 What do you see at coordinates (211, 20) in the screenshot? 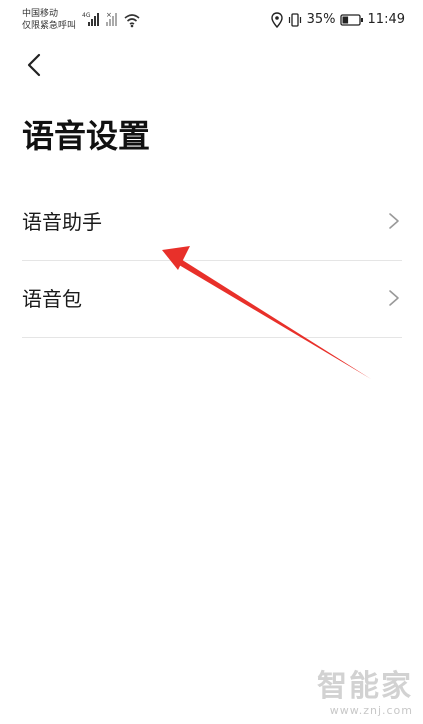
I see `status-bar: 中国移动 仅限紧急呼叫 4G × 35% 11:49` at bounding box center [211, 20].